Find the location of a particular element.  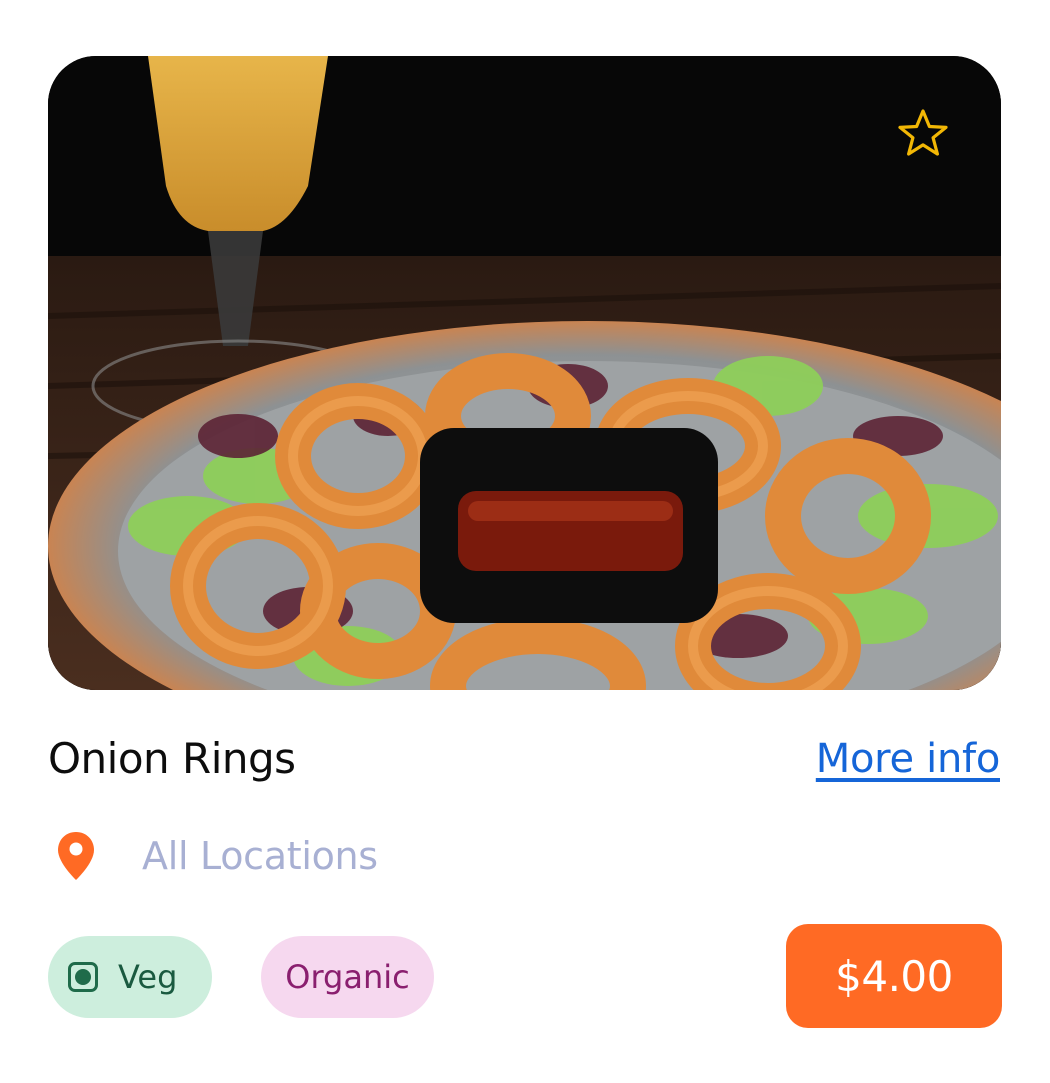

location-row: All Locations is located at coordinates (217, 856).